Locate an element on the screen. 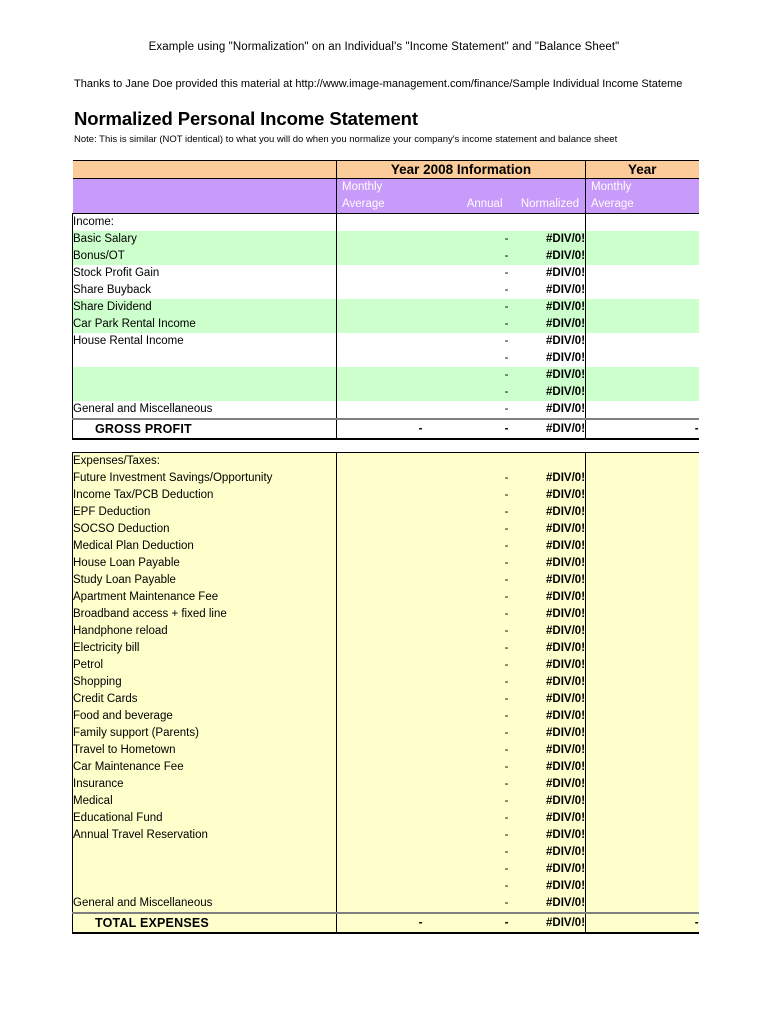 The width and height of the screenshot is (768, 1024). table-row: Annual Travel Reservation - #DIV/0! is located at coordinates (385, 835).